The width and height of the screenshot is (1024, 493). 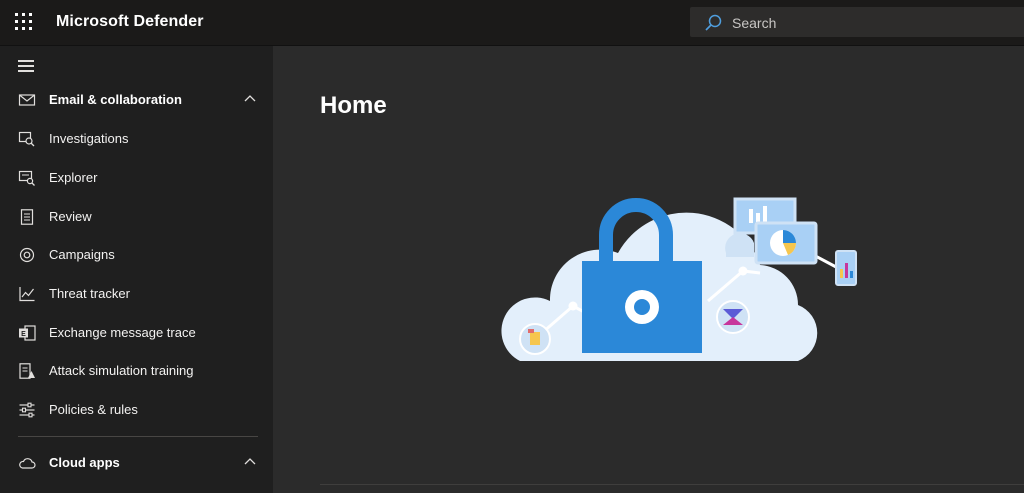 I want to click on sidebar-item-label: Exchange message trace, so click(x=122, y=332).